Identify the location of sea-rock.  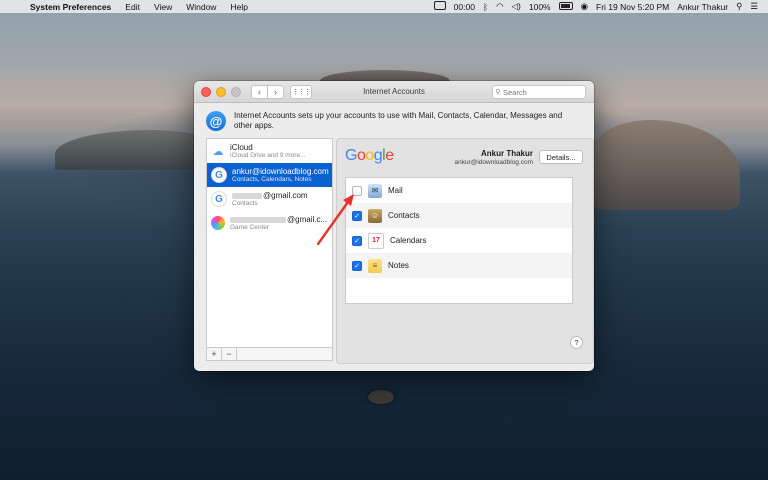
(381, 397).